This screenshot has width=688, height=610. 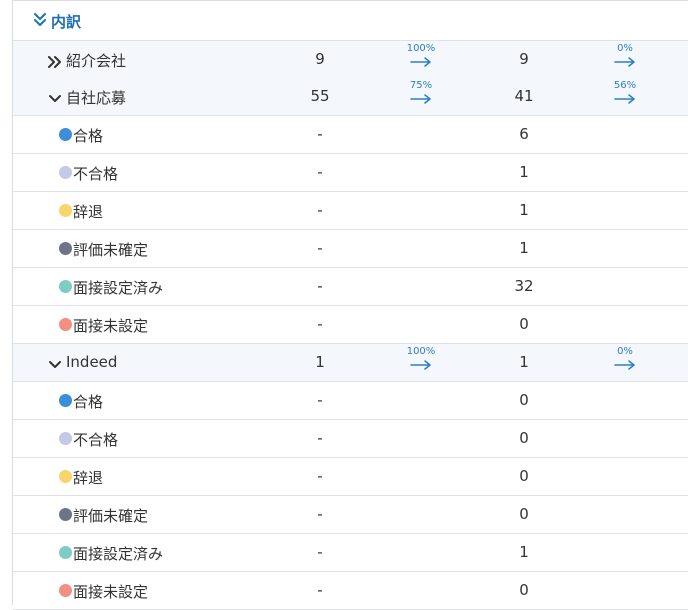 I want to click on section-title: 内訳, so click(x=66, y=22).